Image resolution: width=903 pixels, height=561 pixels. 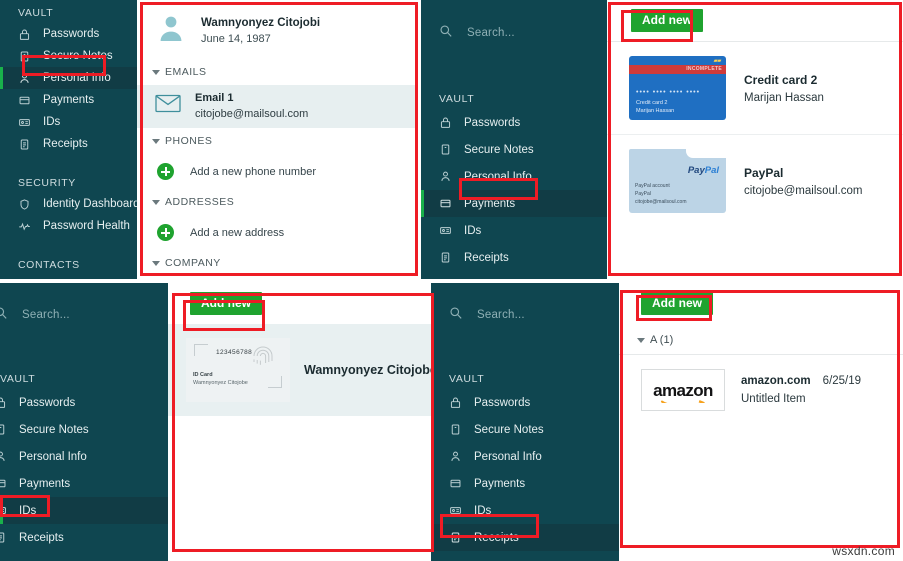 What do you see at coordinates (761, 340) in the screenshot?
I see `receipts-group-header: A (1)` at bounding box center [761, 340].